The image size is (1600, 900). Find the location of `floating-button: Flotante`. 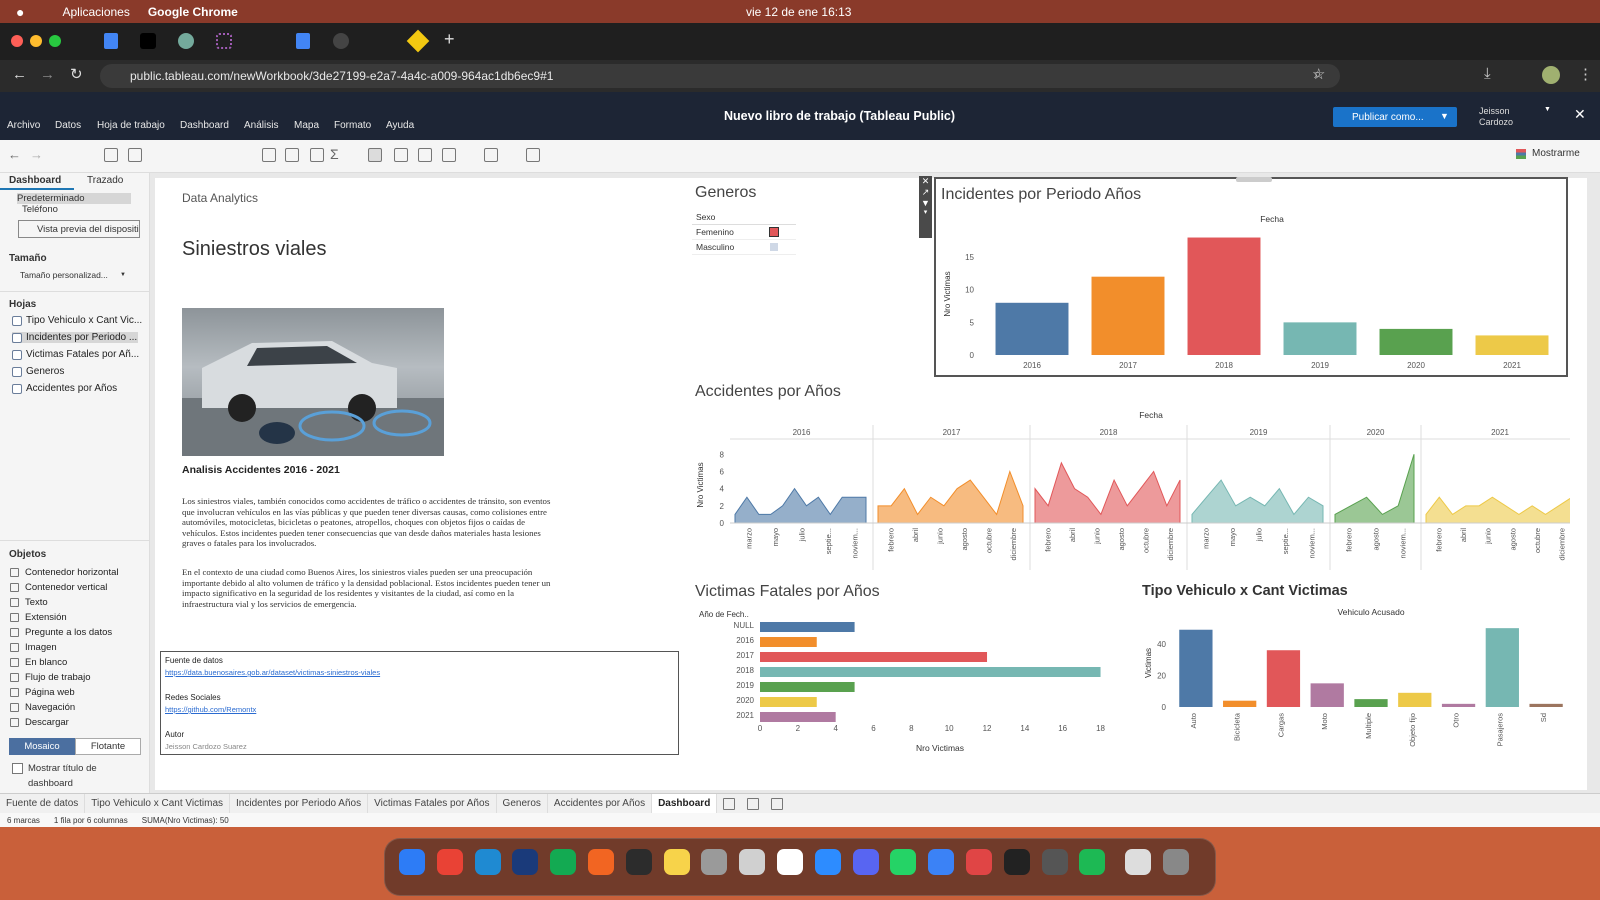

floating-button: Flotante is located at coordinates (108, 746).